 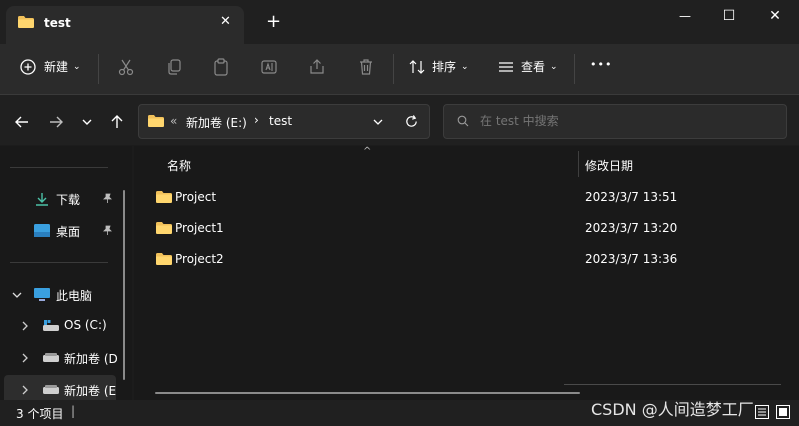 I want to click on computer-icon, so click(x=42, y=294).